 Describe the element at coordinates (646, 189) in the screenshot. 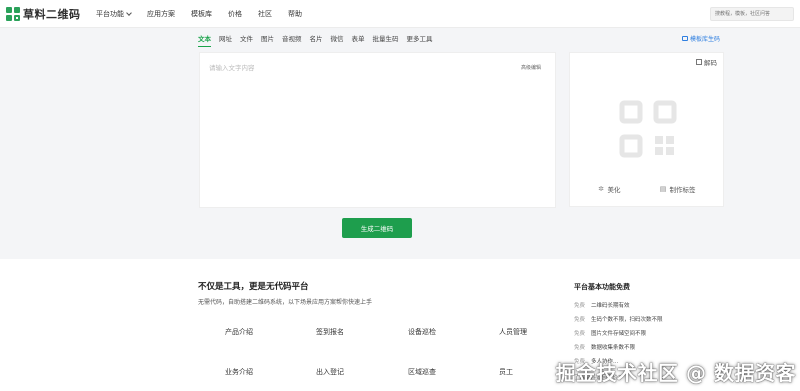

I see `preview-actions: ✲ 美化 ▤ 制作标签` at that location.